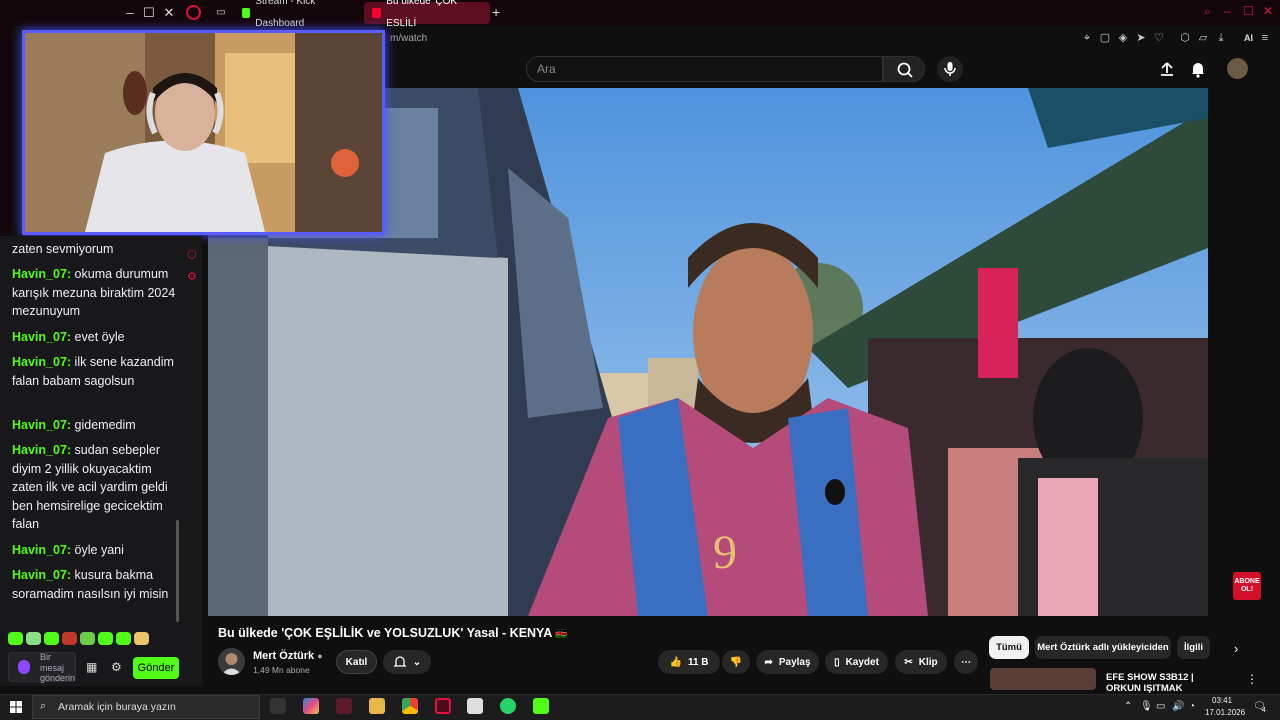 This screenshot has height=720, width=1280. I want to click on settings-icon: ⚙, so click(192, 276).